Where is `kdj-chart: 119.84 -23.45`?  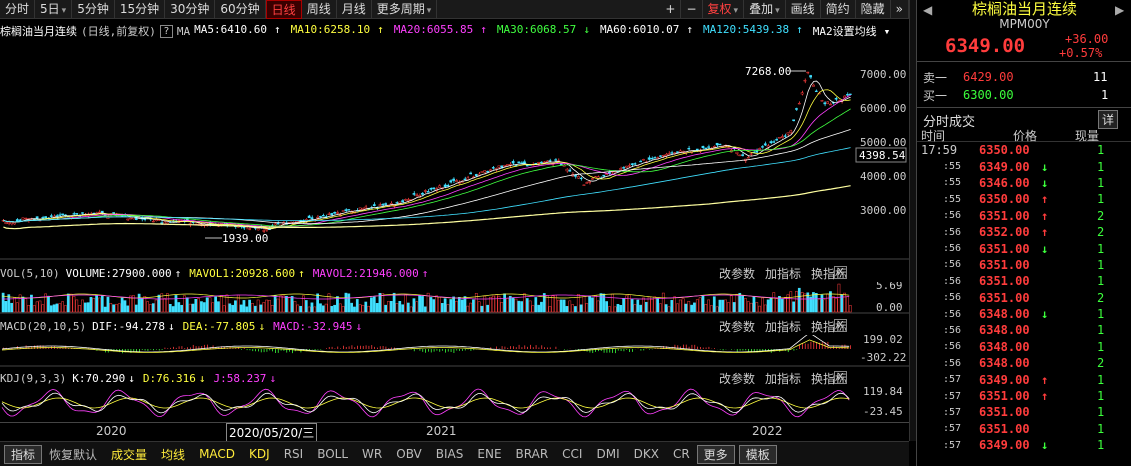 kdj-chart: 119.84 -23.45 is located at coordinates (454, 404).